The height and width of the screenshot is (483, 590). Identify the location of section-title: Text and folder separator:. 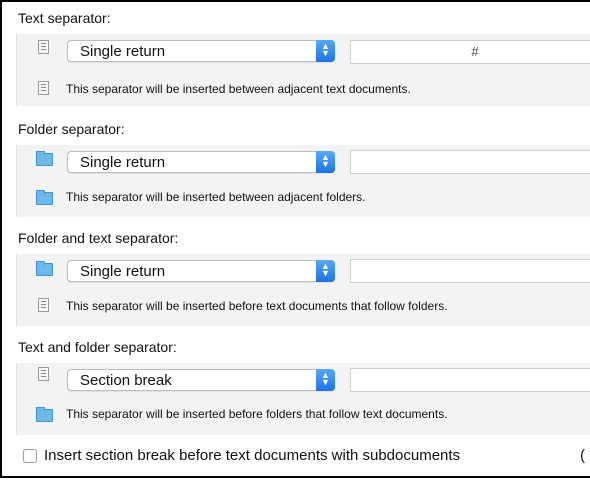
(97, 347).